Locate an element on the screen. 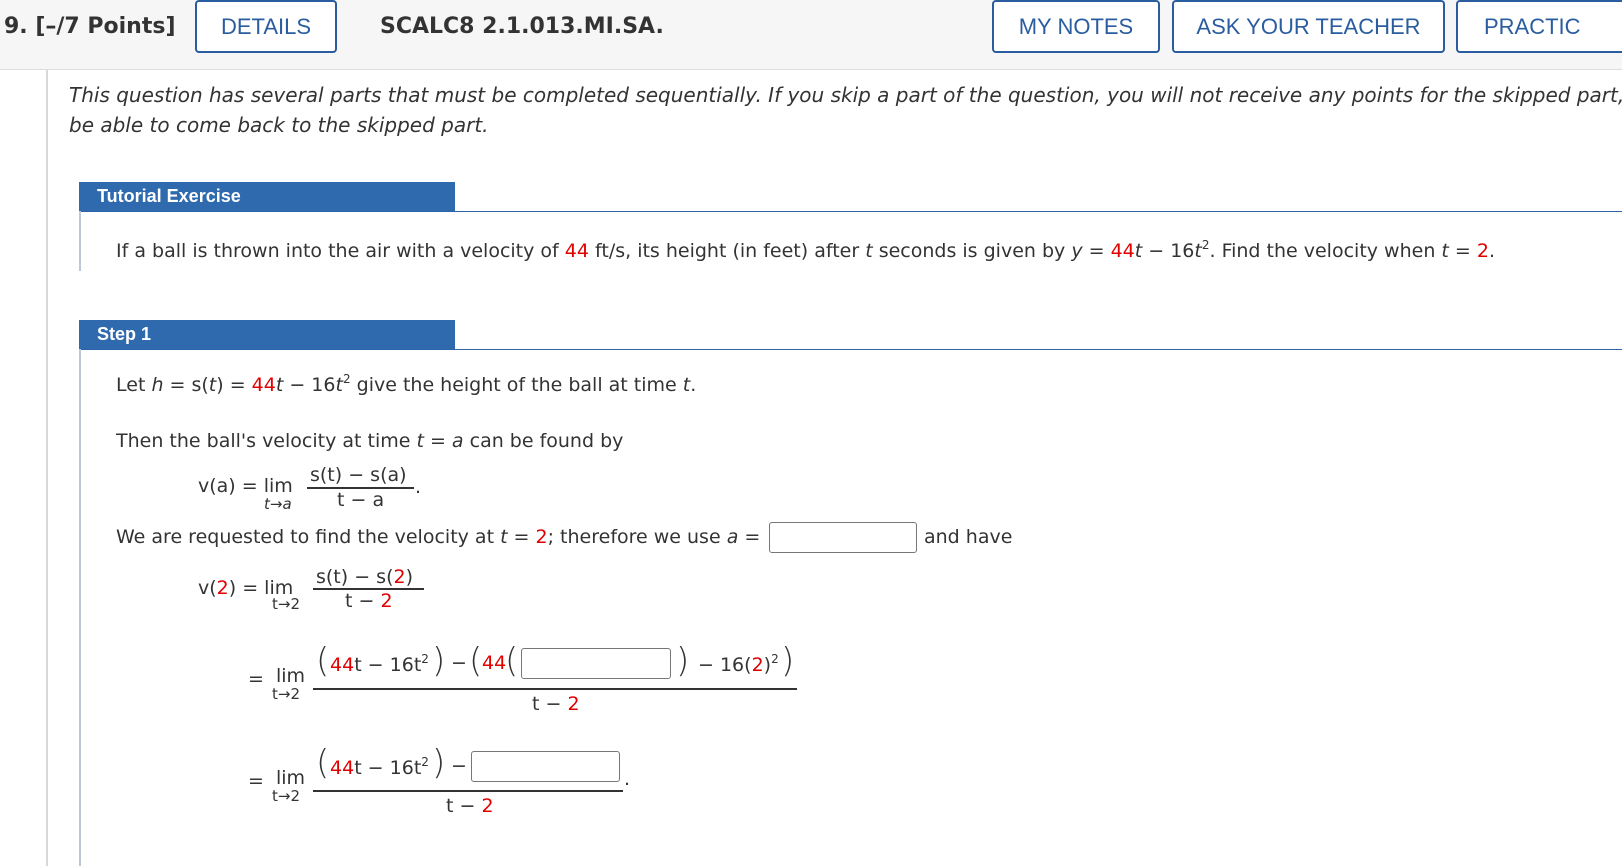  row2-term-a: 44t − 16t2 is located at coordinates (379, 664).